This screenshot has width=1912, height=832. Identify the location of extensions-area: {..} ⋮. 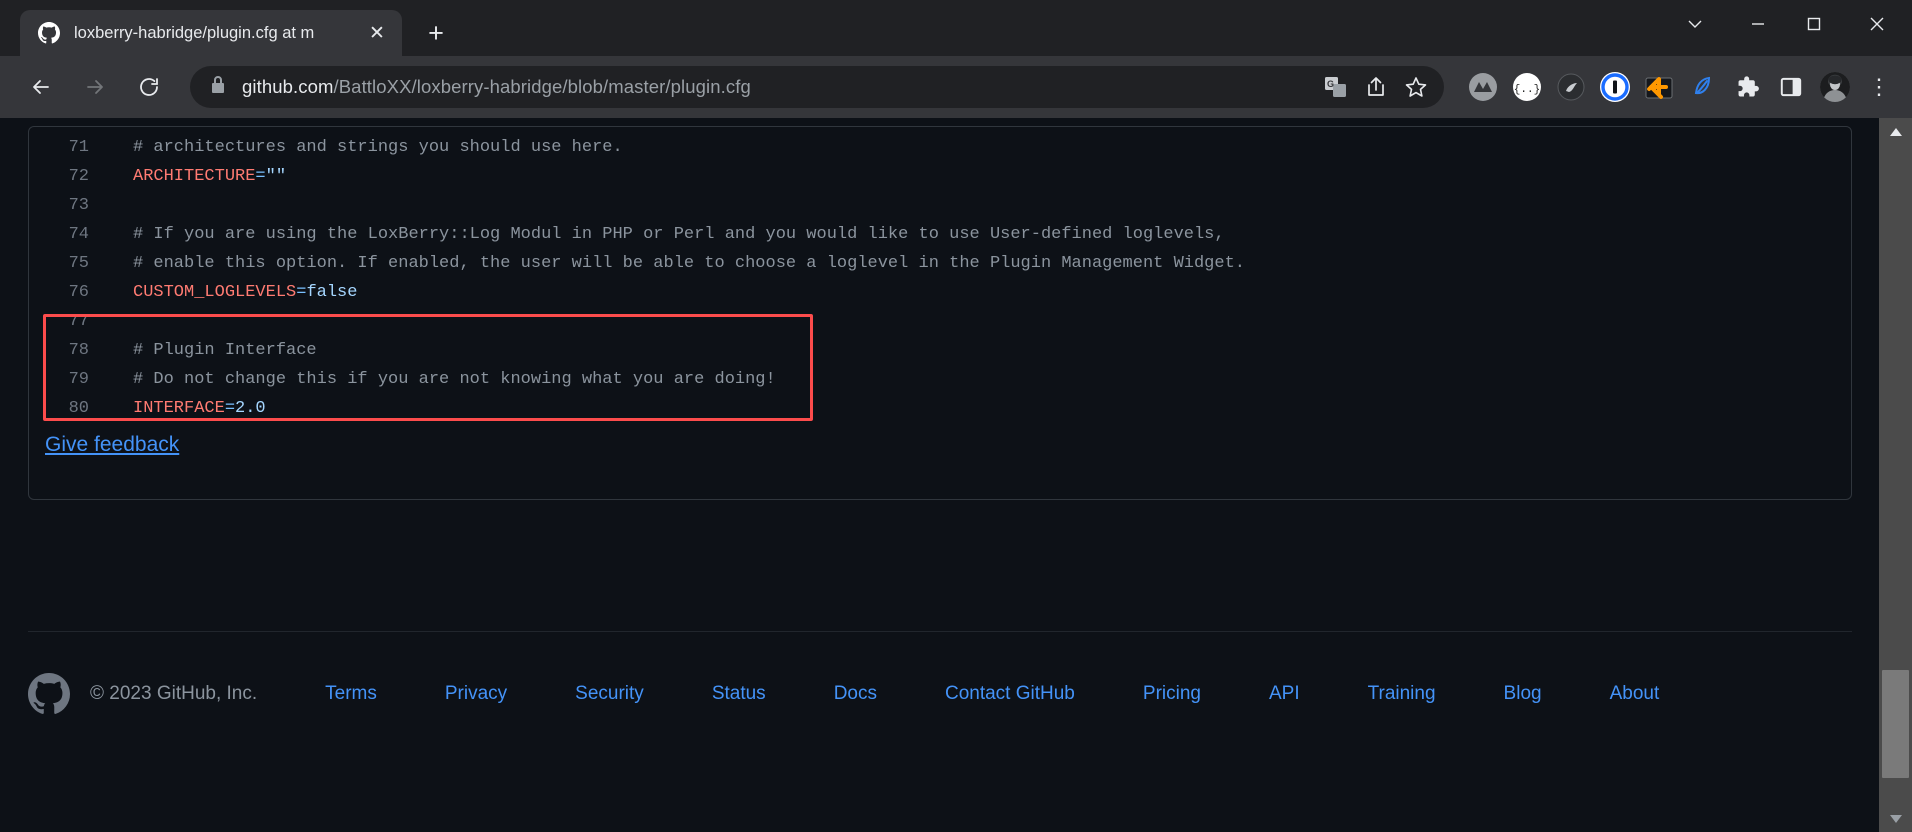
(1677, 87).